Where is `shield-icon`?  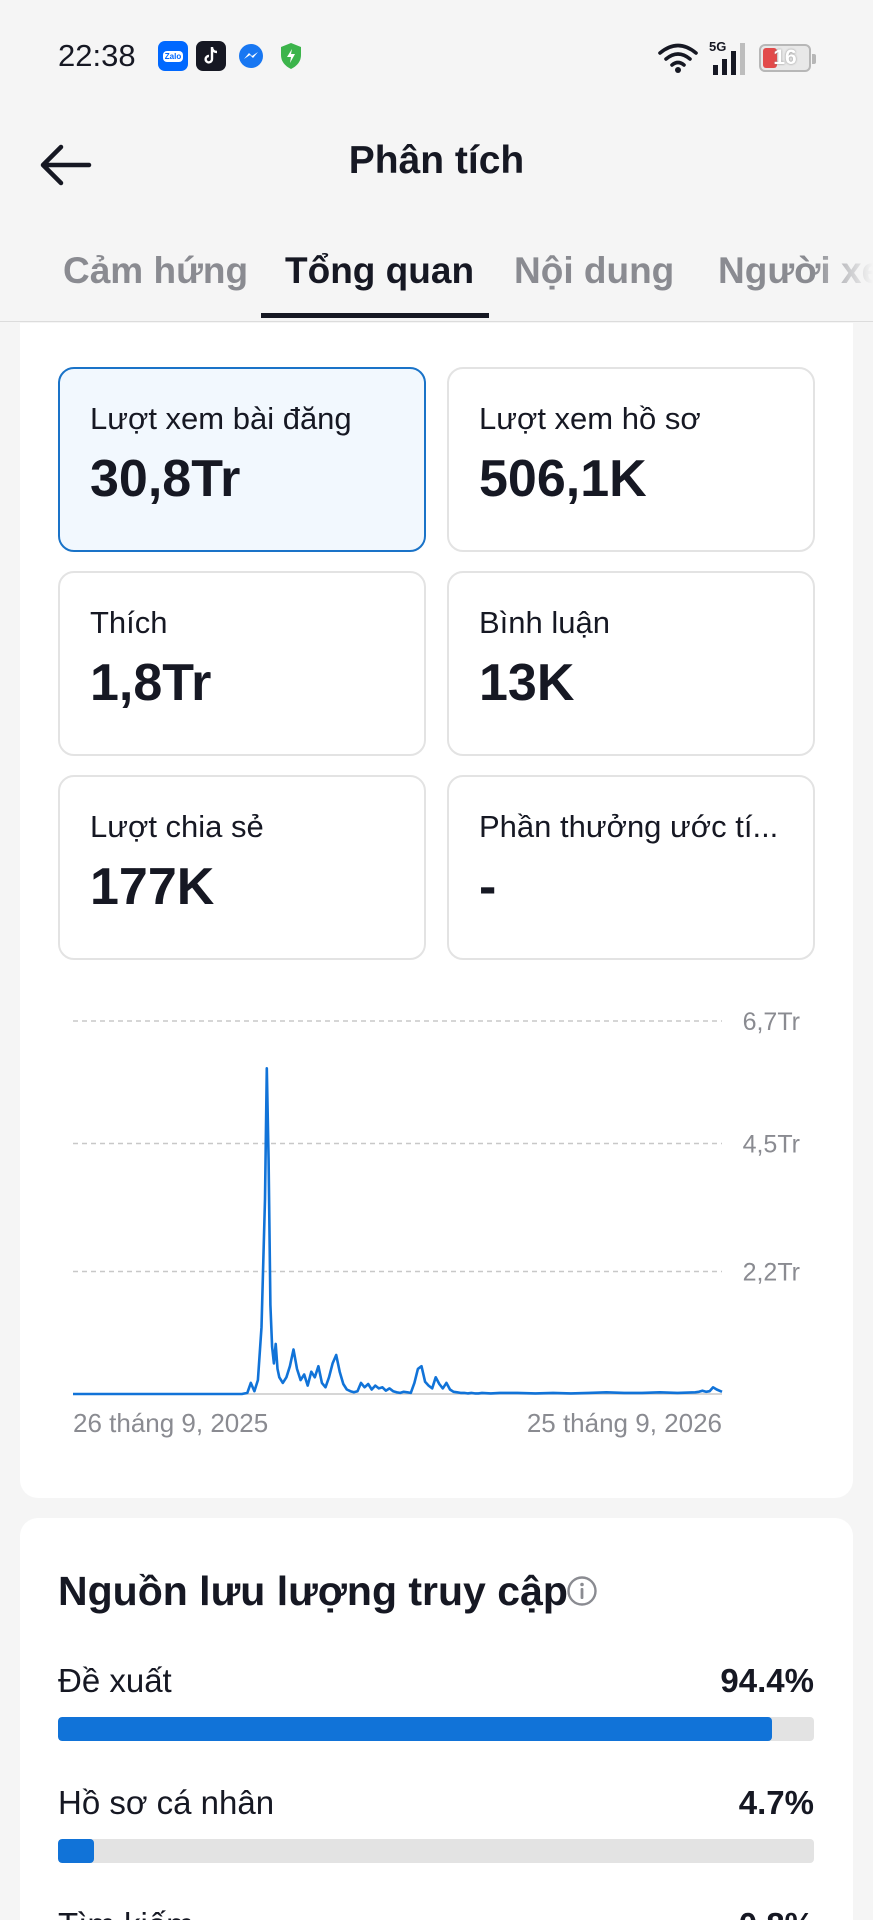
shield-icon is located at coordinates (291, 56).